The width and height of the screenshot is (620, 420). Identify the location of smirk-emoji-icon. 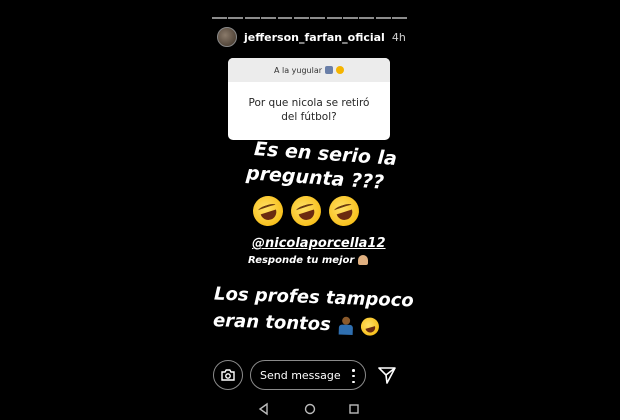
(340, 70).